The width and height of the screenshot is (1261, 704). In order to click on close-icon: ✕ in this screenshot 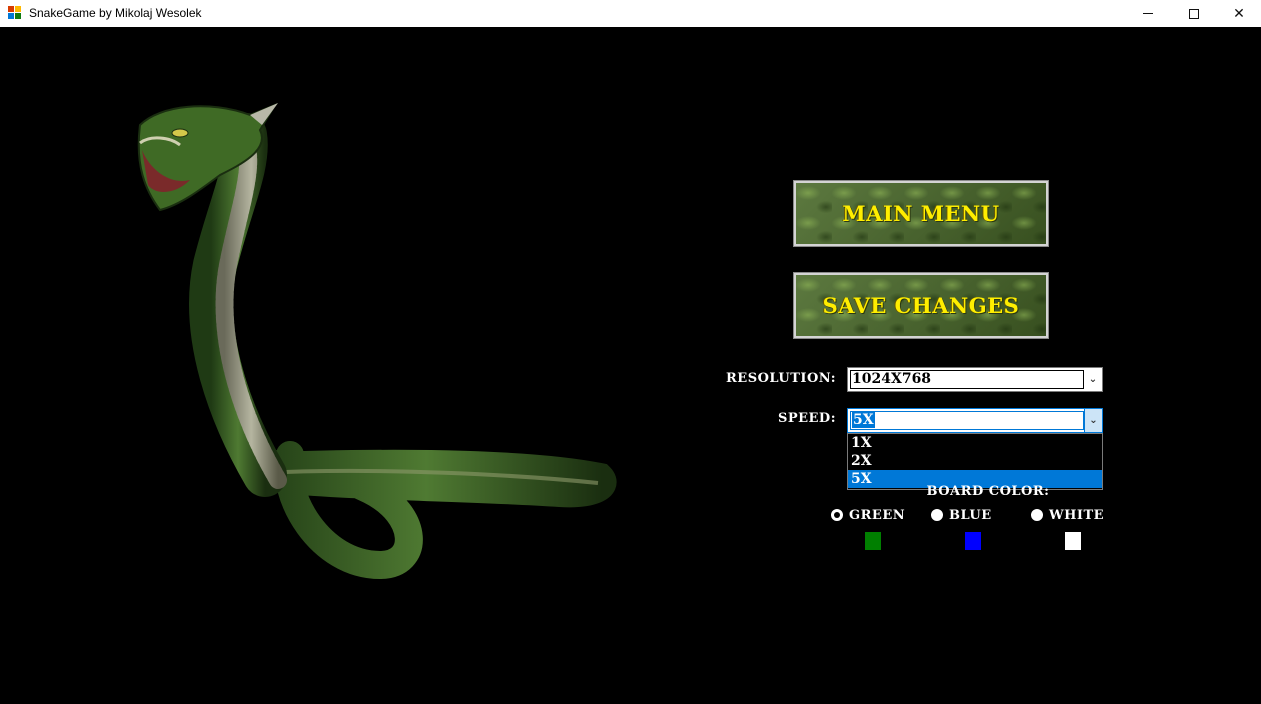, I will do `click(1239, 13)`.